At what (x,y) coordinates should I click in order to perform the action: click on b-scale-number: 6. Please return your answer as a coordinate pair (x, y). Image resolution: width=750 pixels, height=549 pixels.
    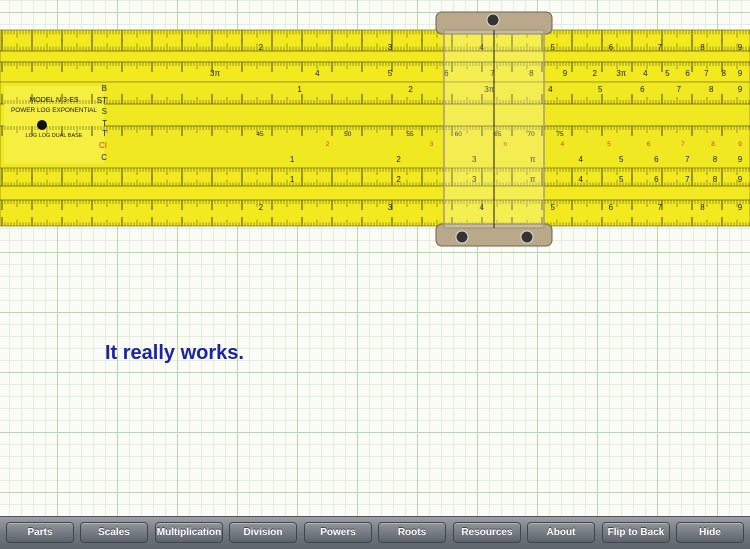
    Looking at the image, I should click on (642, 89).